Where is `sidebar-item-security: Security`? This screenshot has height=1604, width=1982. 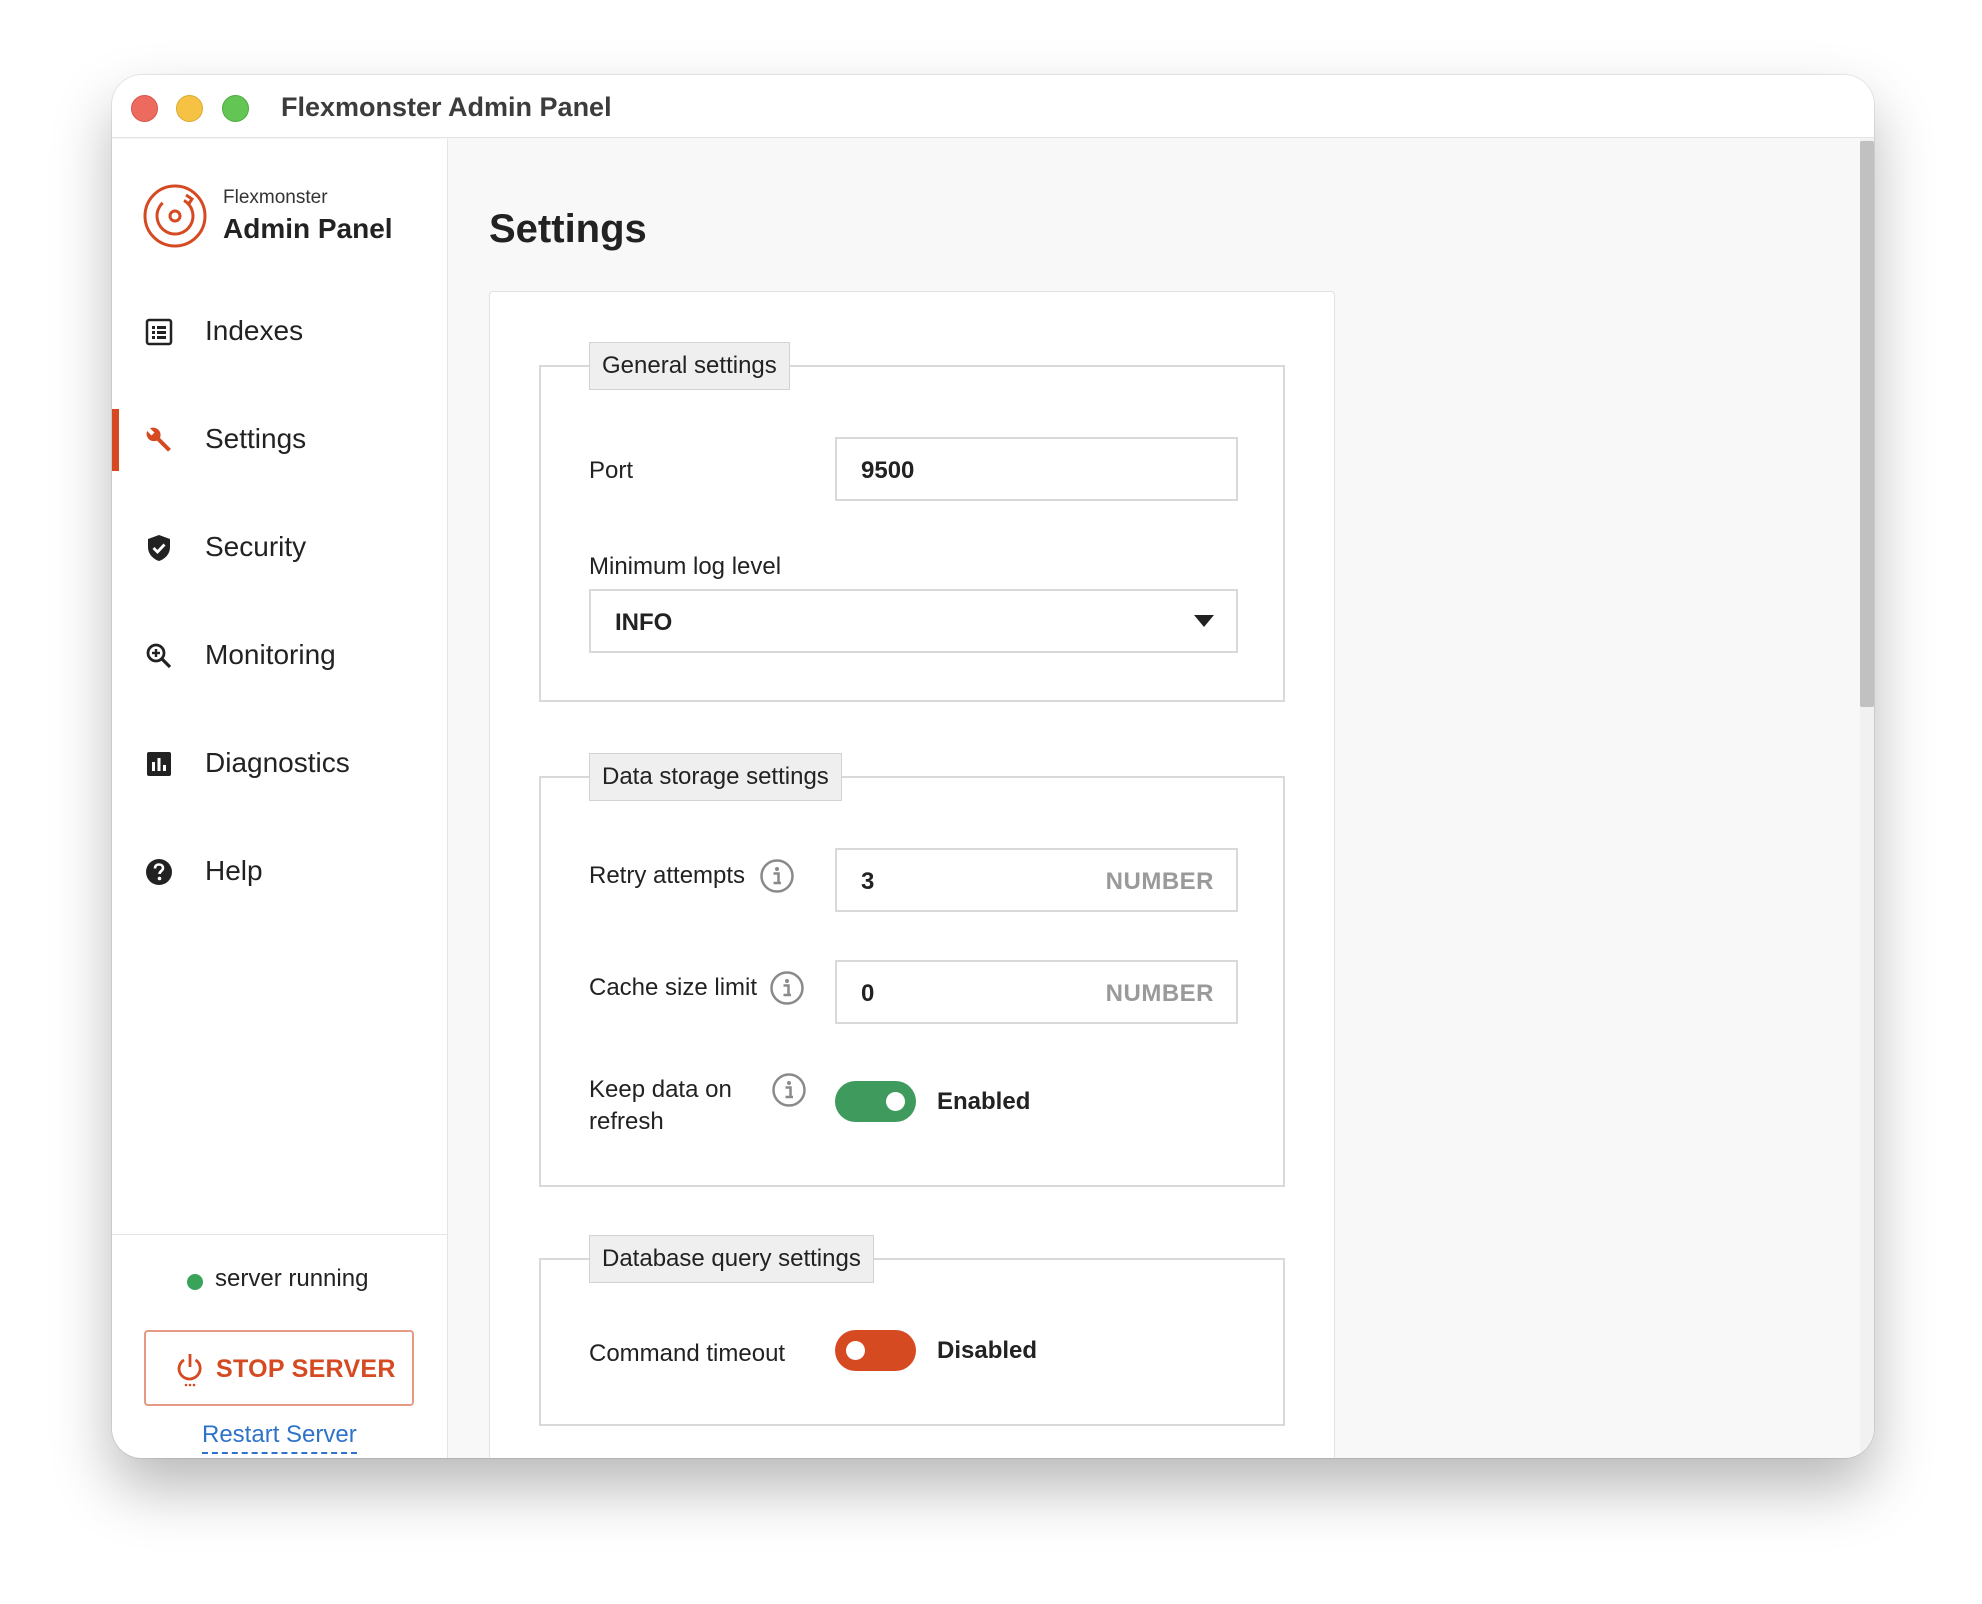
sidebar-item-security: Security is located at coordinates (279, 548).